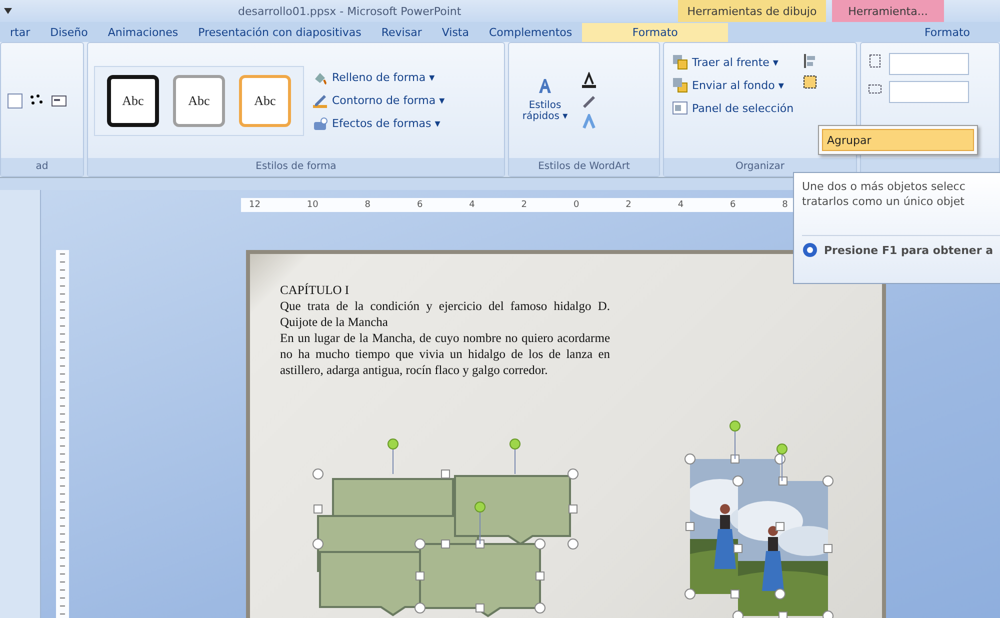  What do you see at coordinates (875, 61) in the screenshot?
I see `height-icon` at bounding box center [875, 61].